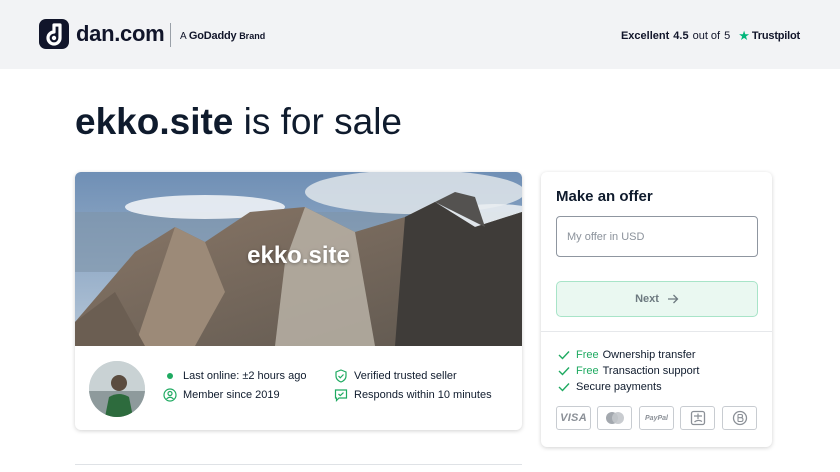 The height and width of the screenshot is (472, 840). Describe the element at coordinates (117, 389) in the screenshot. I see `seller-avatar` at that location.